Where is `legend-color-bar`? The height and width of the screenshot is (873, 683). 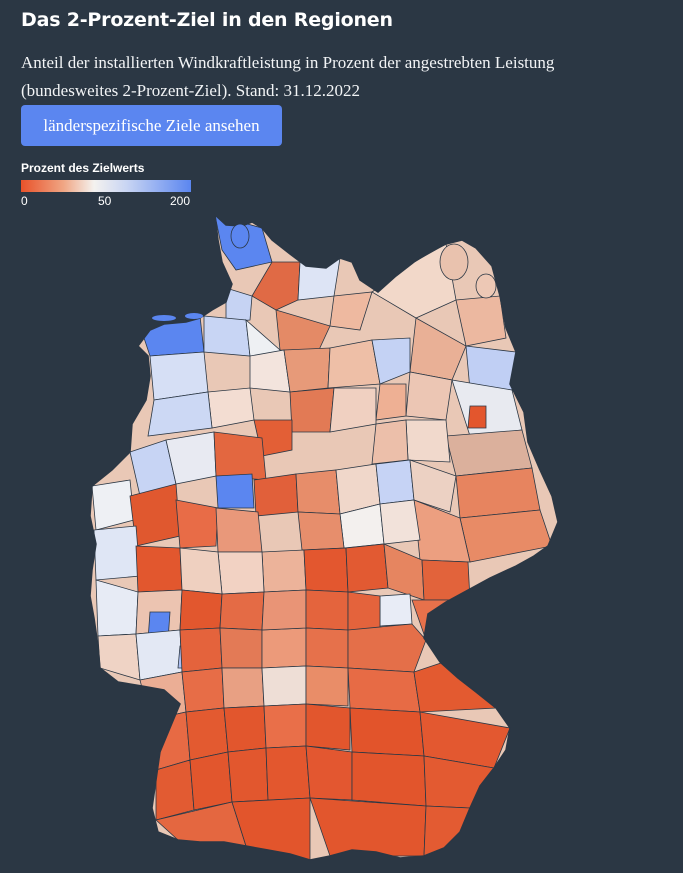 legend-color-bar is located at coordinates (106, 186).